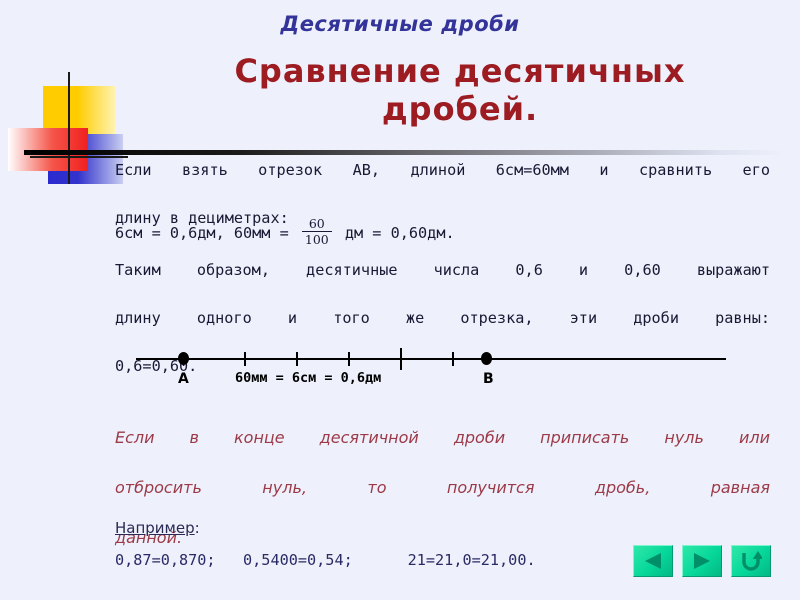 The width and height of the screenshot is (800, 600). I want to click on equation-prefix: 6см = 0,6дм, 60мм =, so click(206, 232).